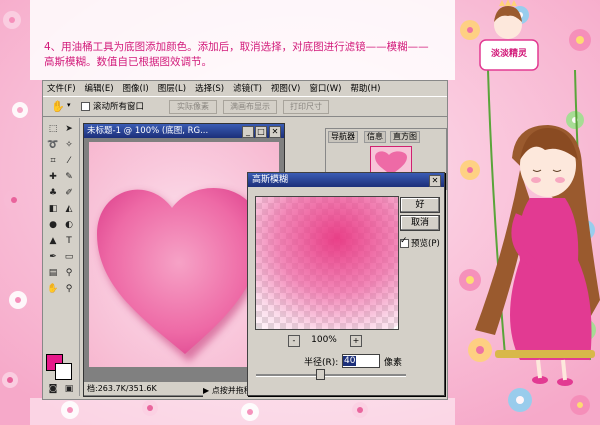 Image resolution: width=600 pixels, height=425 pixels. What do you see at coordinates (331, 375) in the screenshot?
I see `radius-slider-track` at bounding box center [331, 375].